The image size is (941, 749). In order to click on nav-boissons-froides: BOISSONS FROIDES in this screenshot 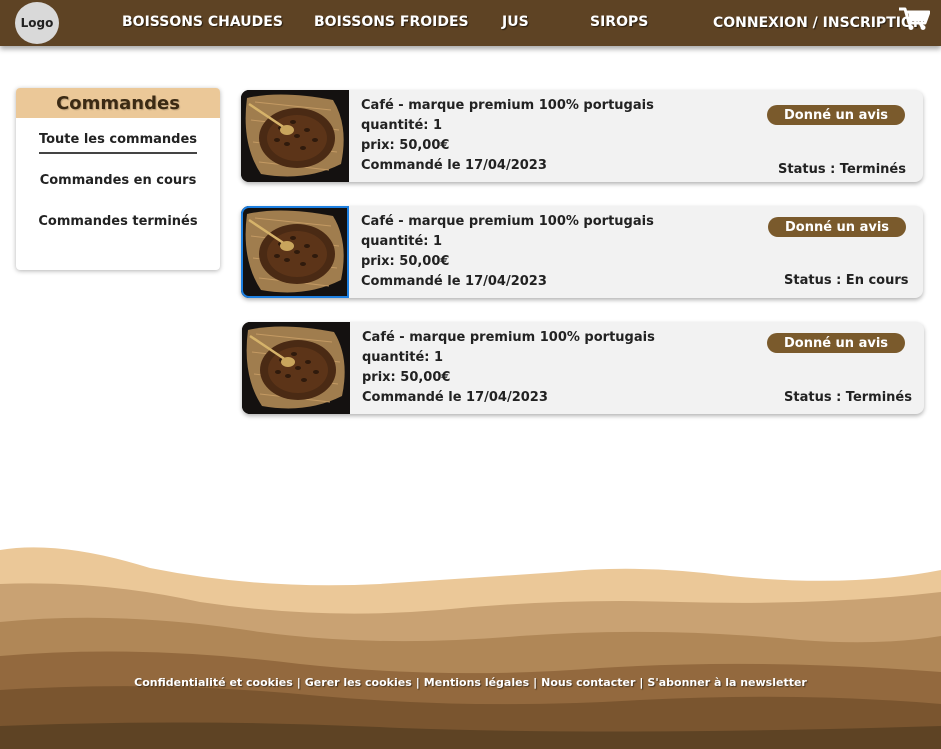, I will do `click(391, 22)`.